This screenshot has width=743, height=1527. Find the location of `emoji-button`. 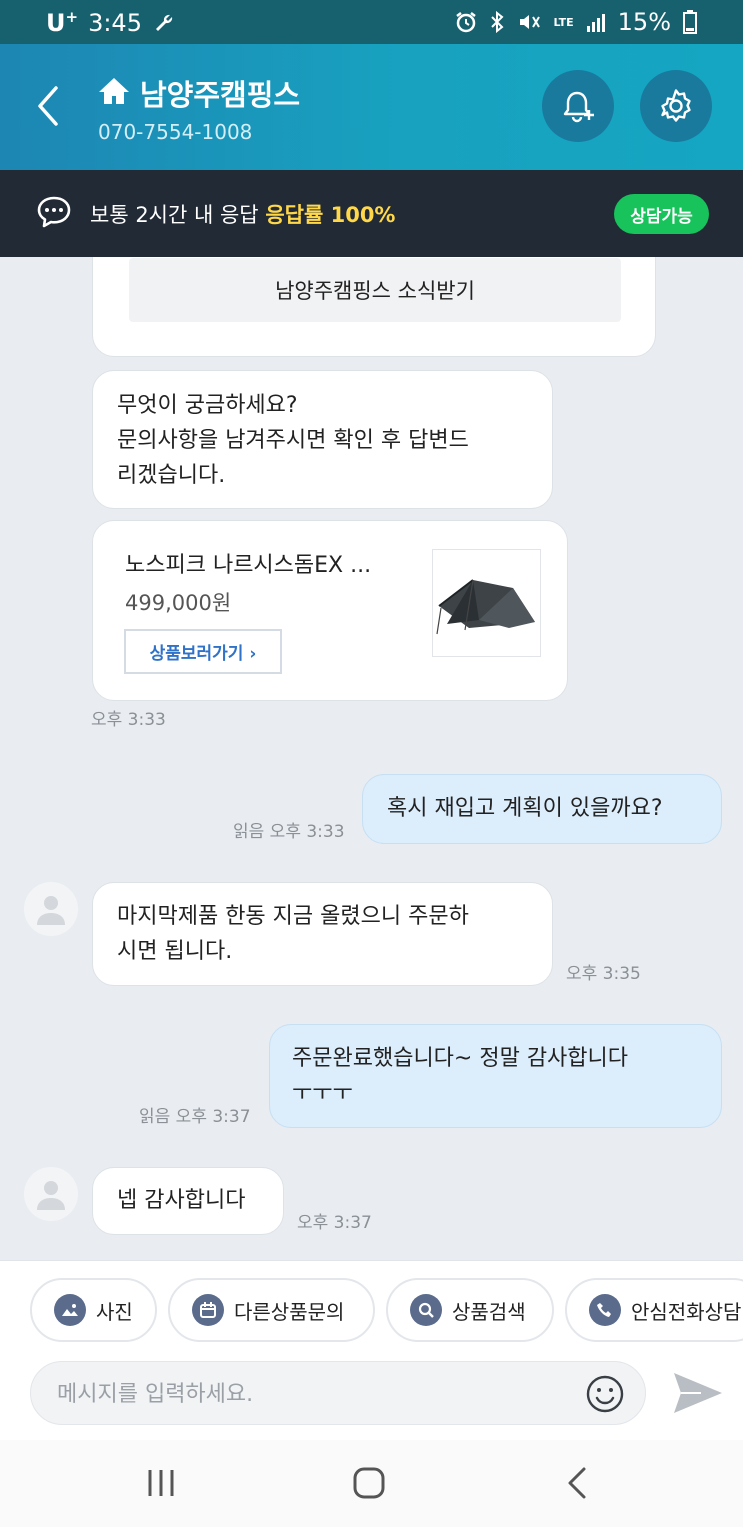

emoji-button is located at coordinates (605, 1396).